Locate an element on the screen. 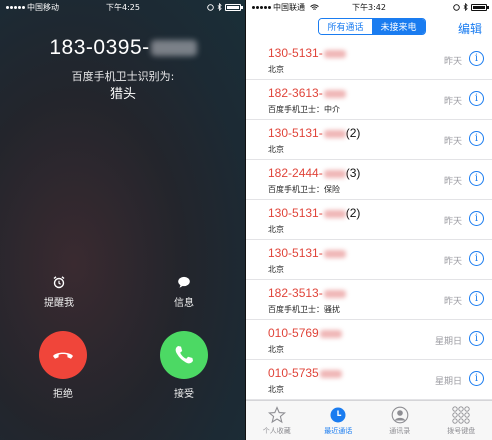 The width and height of the screenshot is (492, 440). list-item: 182-3513- 百度手机卫士：骚扰 昨天 i is located at coordinates (369, 300).